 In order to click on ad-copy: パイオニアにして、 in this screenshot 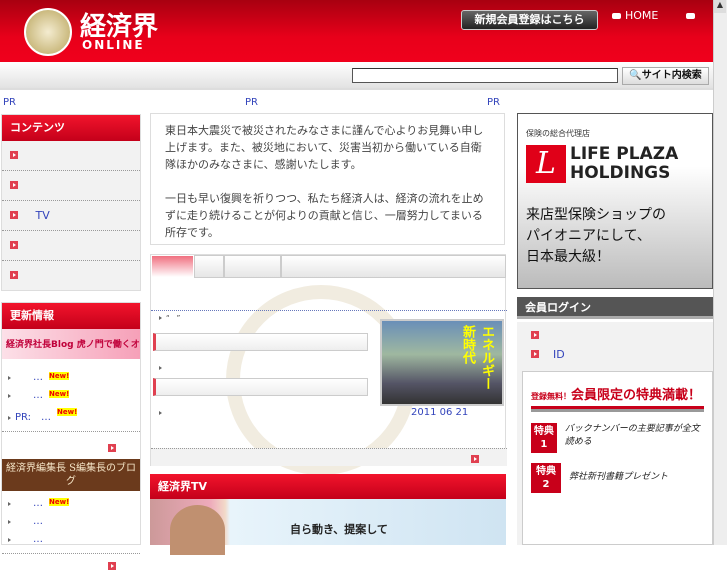, I will do `click(588, 236)`.